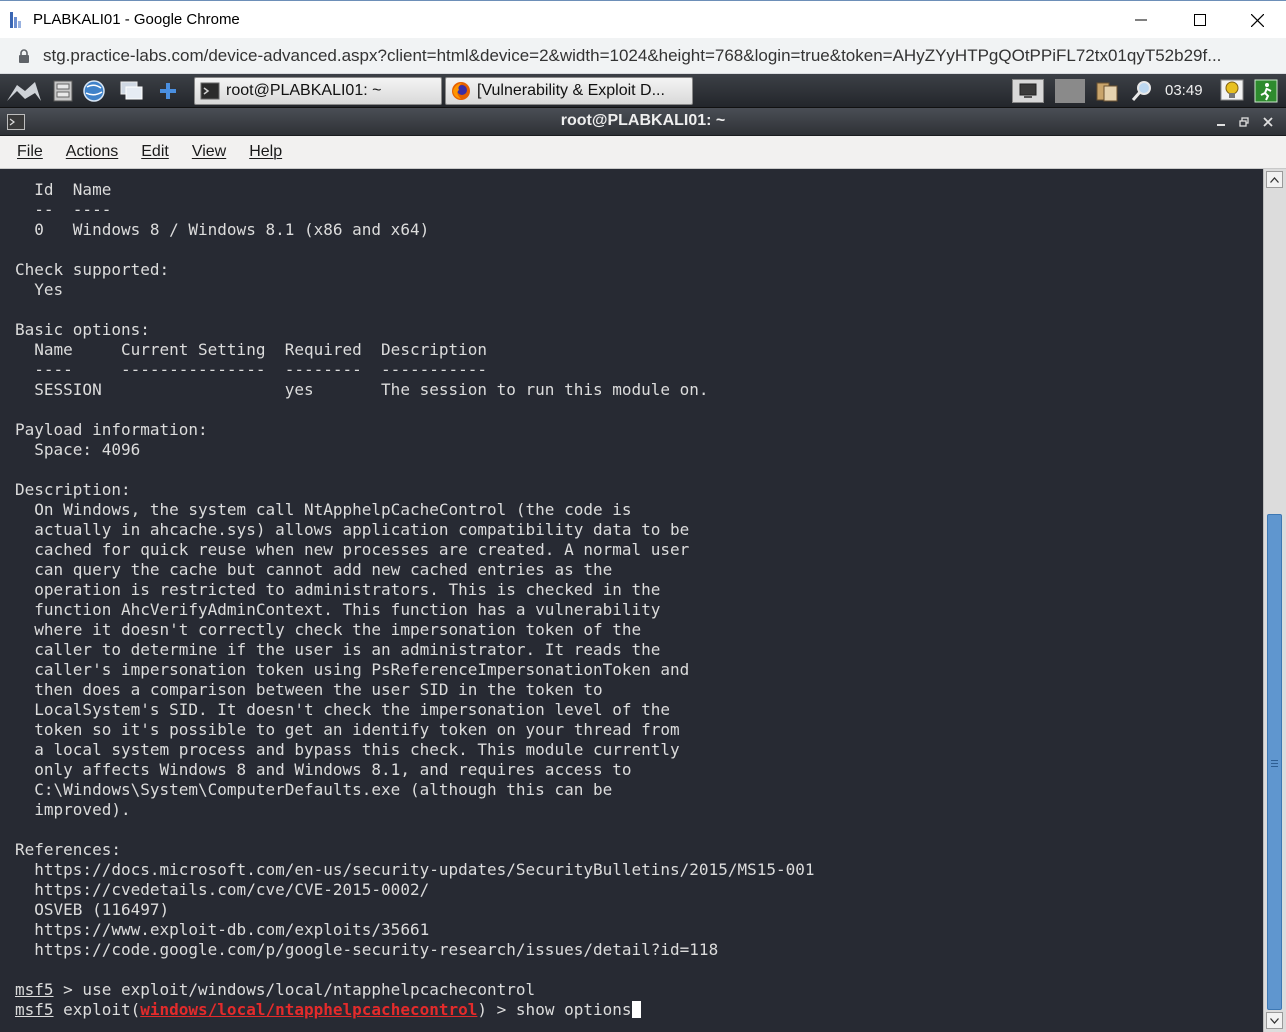  I want to click on logout-button, so click(1266, 91).